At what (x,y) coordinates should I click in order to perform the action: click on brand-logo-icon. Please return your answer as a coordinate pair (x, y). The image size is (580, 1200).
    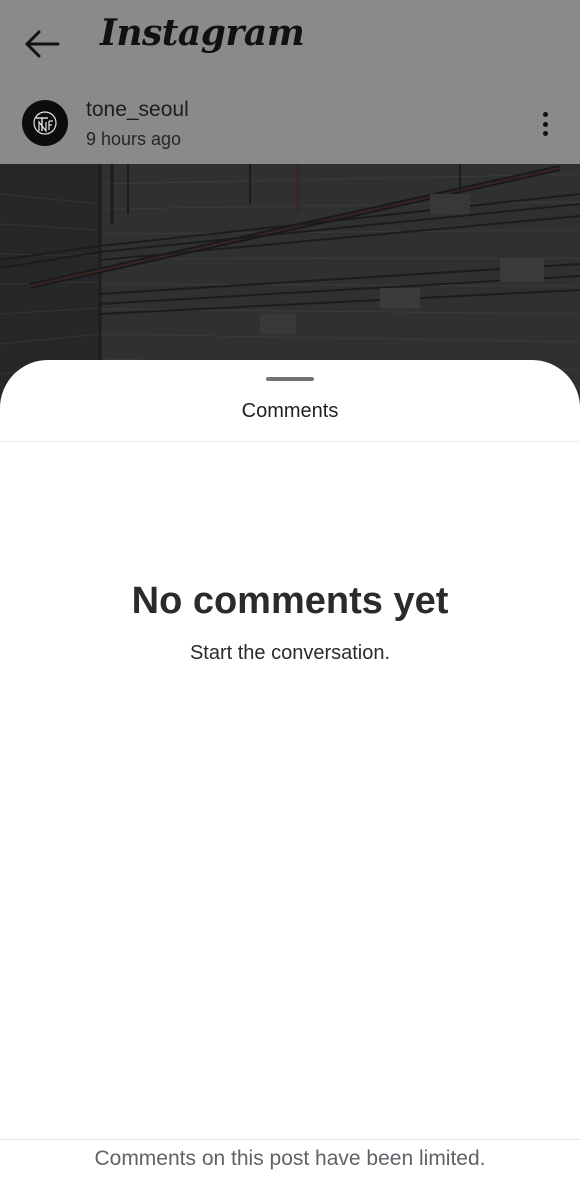
    Looking at the image, I should click on (45, 123).